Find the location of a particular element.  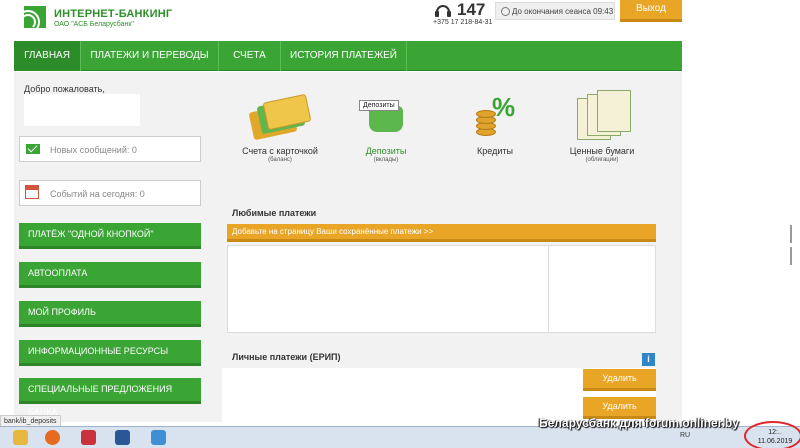

favorites-divider is located at coordinates (548, 289).